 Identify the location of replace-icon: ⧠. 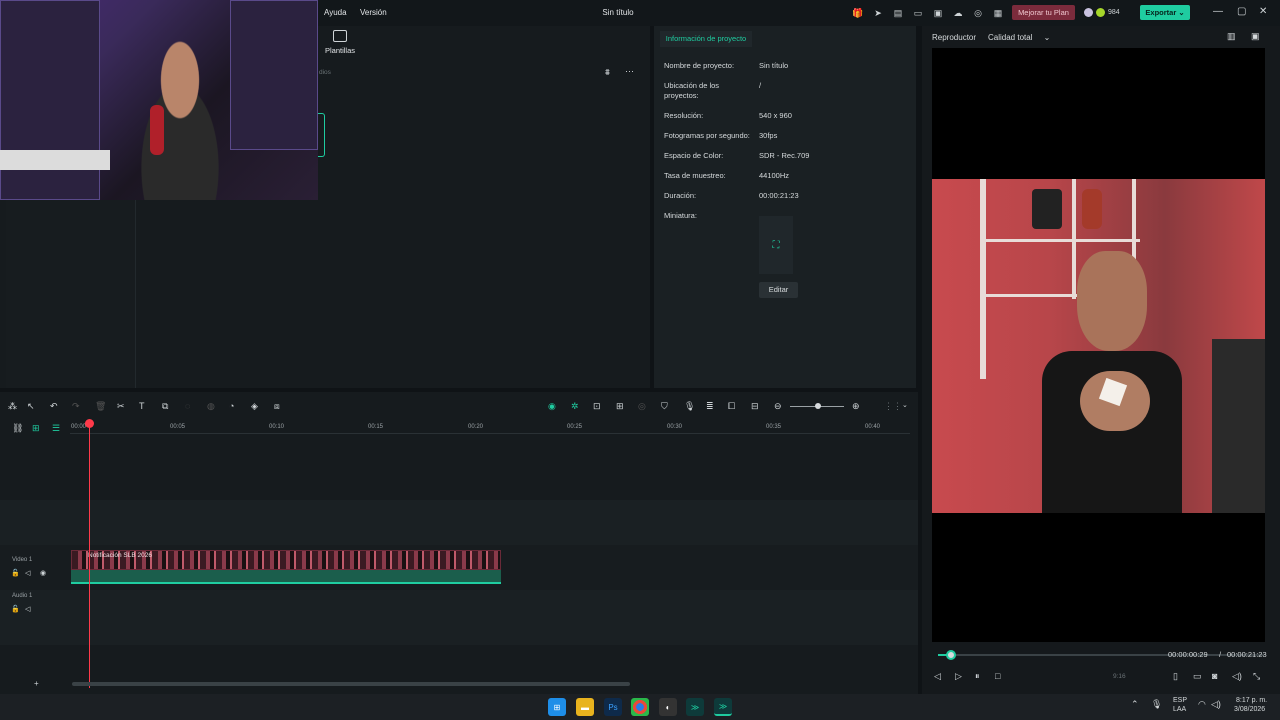
(731, 406).